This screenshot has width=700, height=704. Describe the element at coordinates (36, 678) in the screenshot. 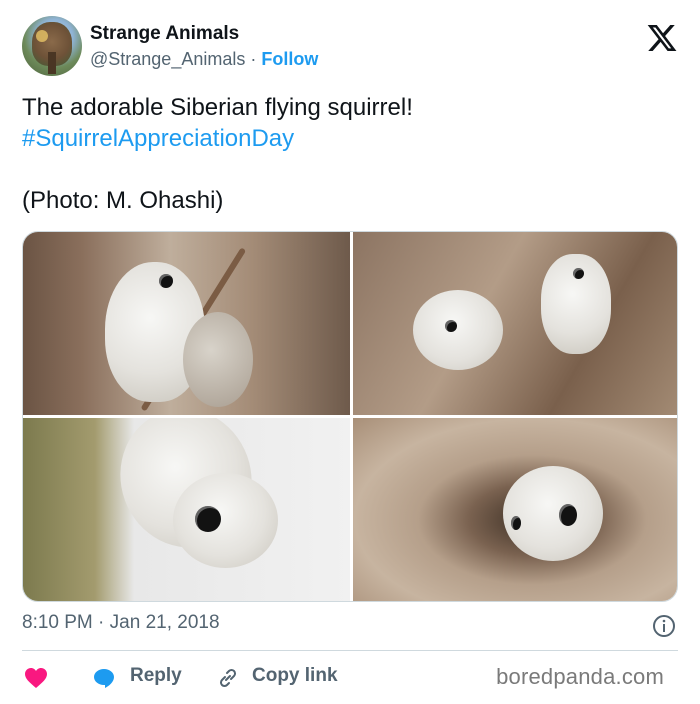

I see `heart-icon` at that location.